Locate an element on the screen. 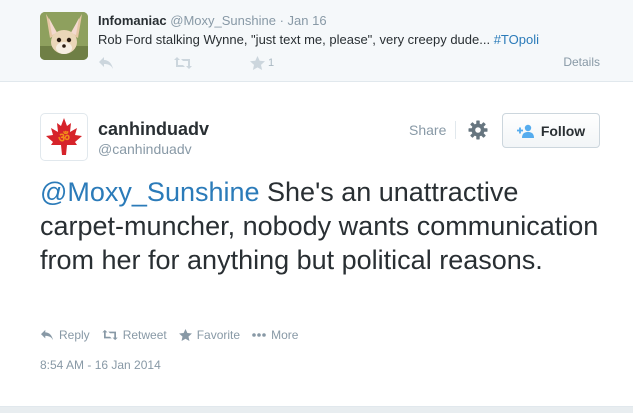 Image resolution: width=633 pixels, height=413 pixels. gear-icon is located at coordinates (478, 130).